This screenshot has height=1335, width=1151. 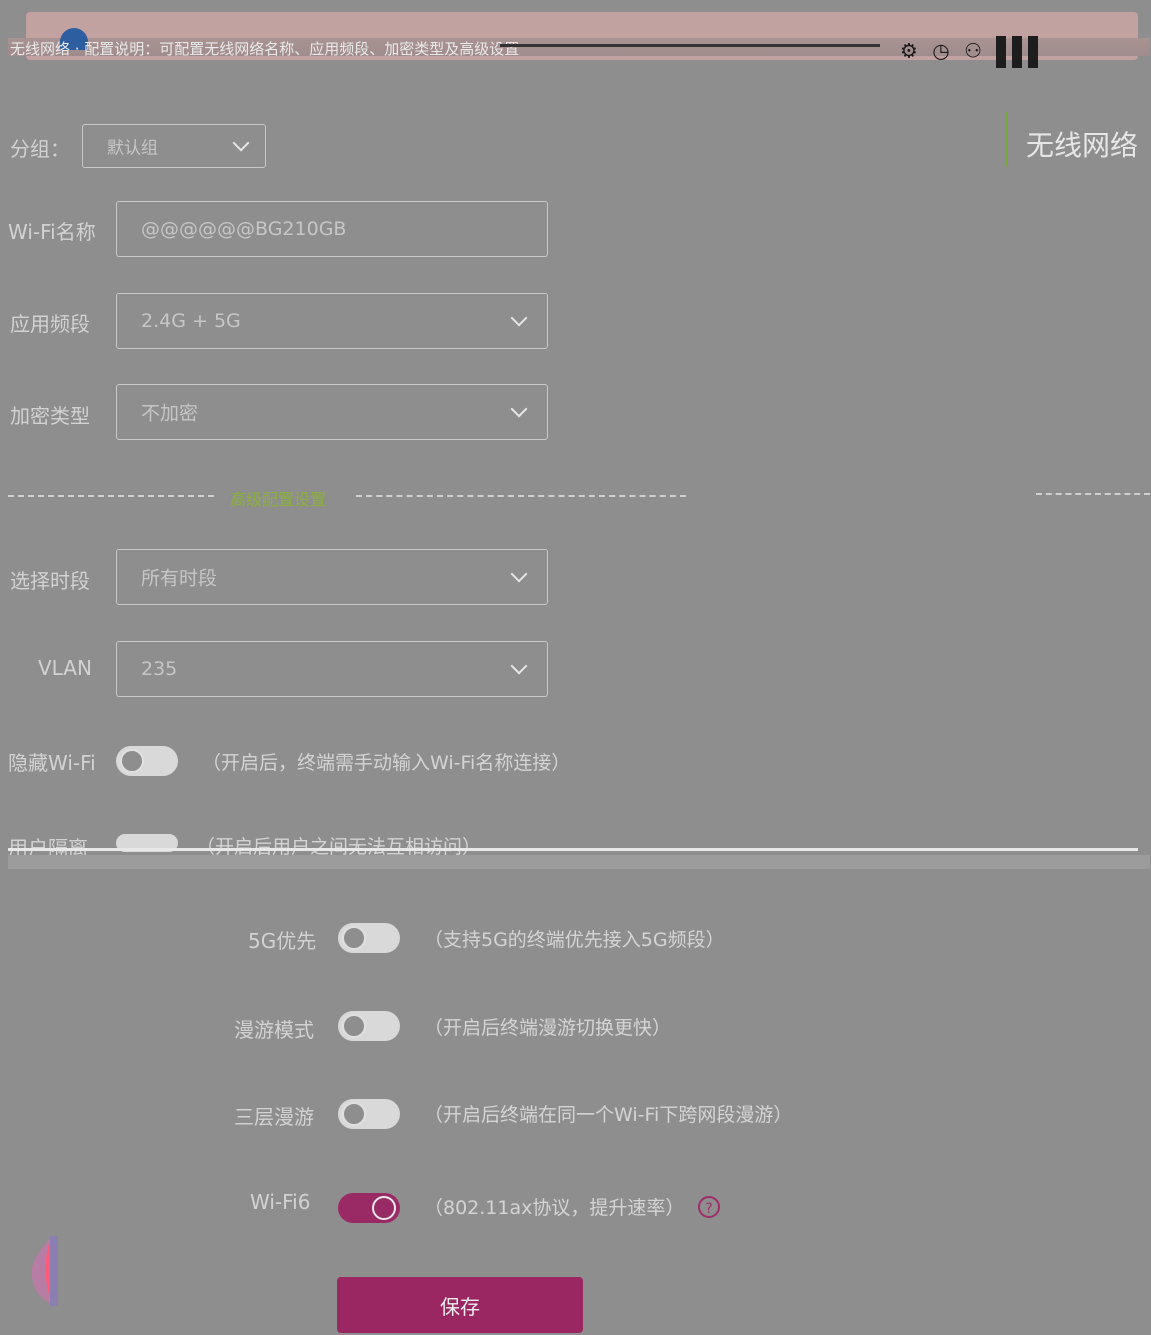 I want to click on page-title: 无线网络, so click(x=1082, y=145).